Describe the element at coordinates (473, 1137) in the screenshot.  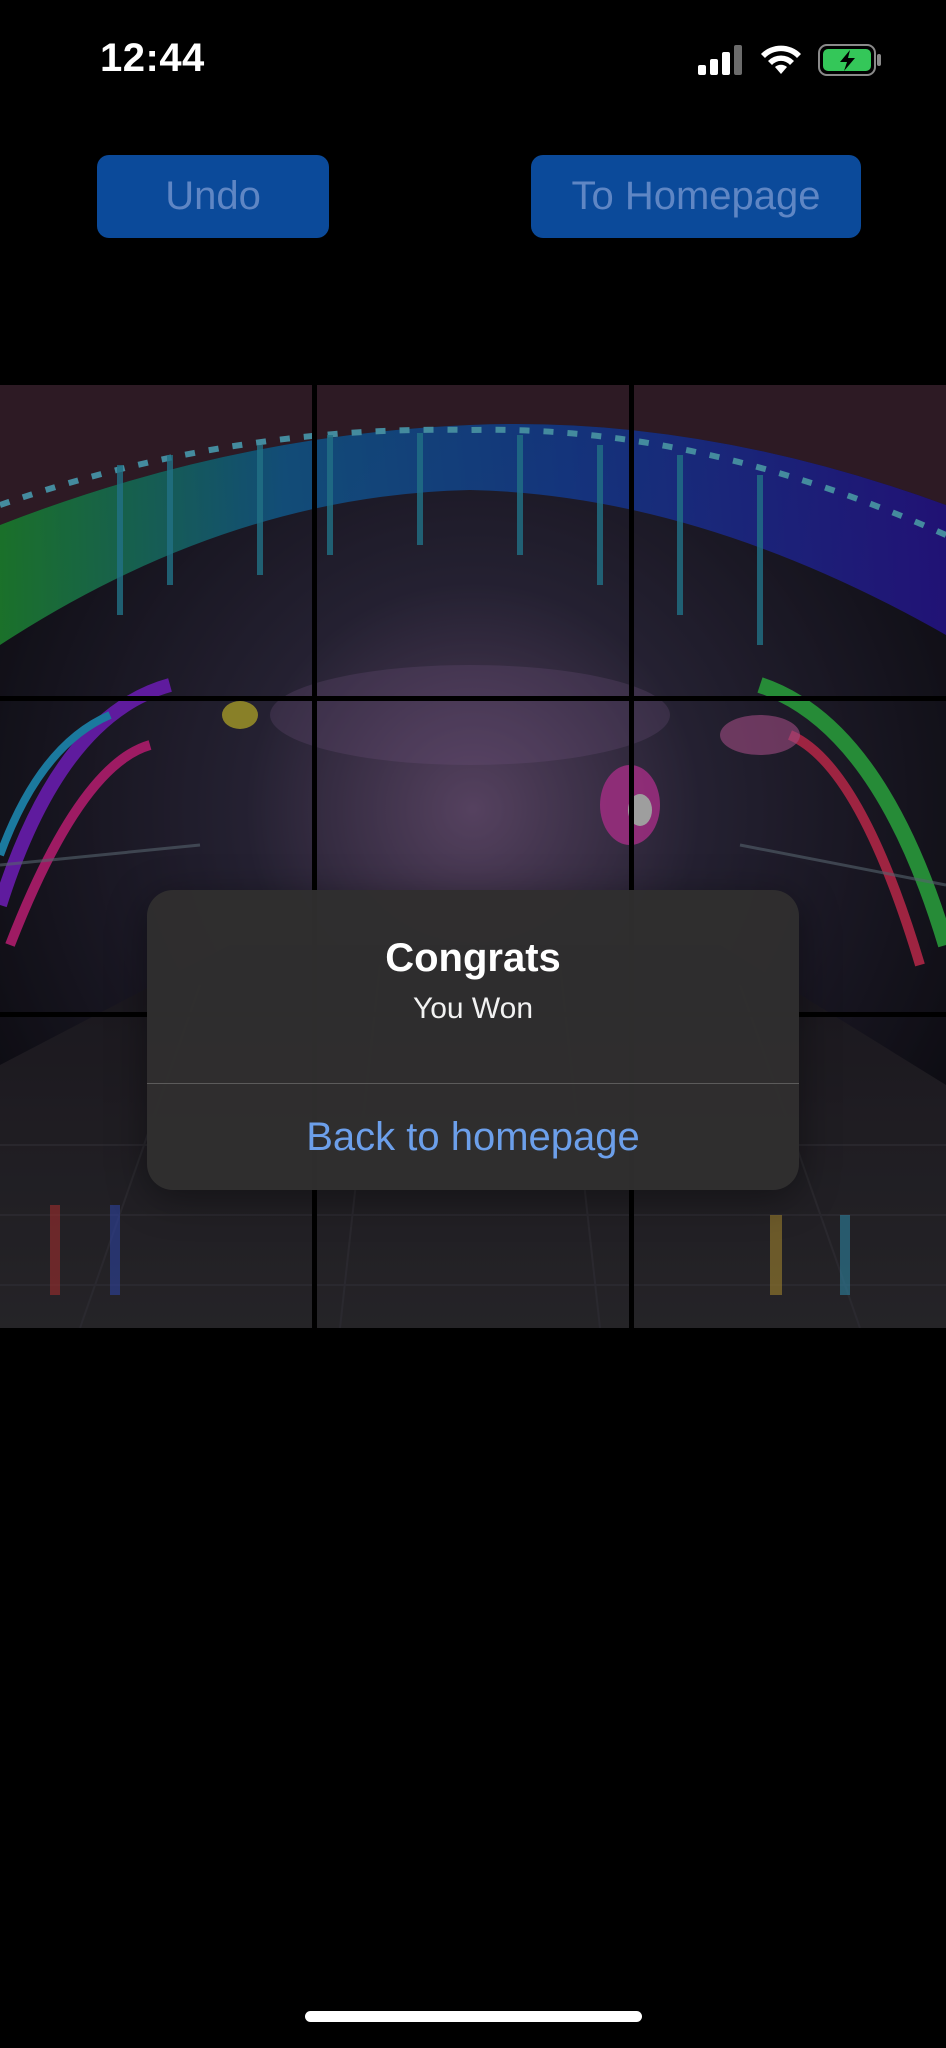
I see `back-to-homepage-button: Back to homepage` at that location.